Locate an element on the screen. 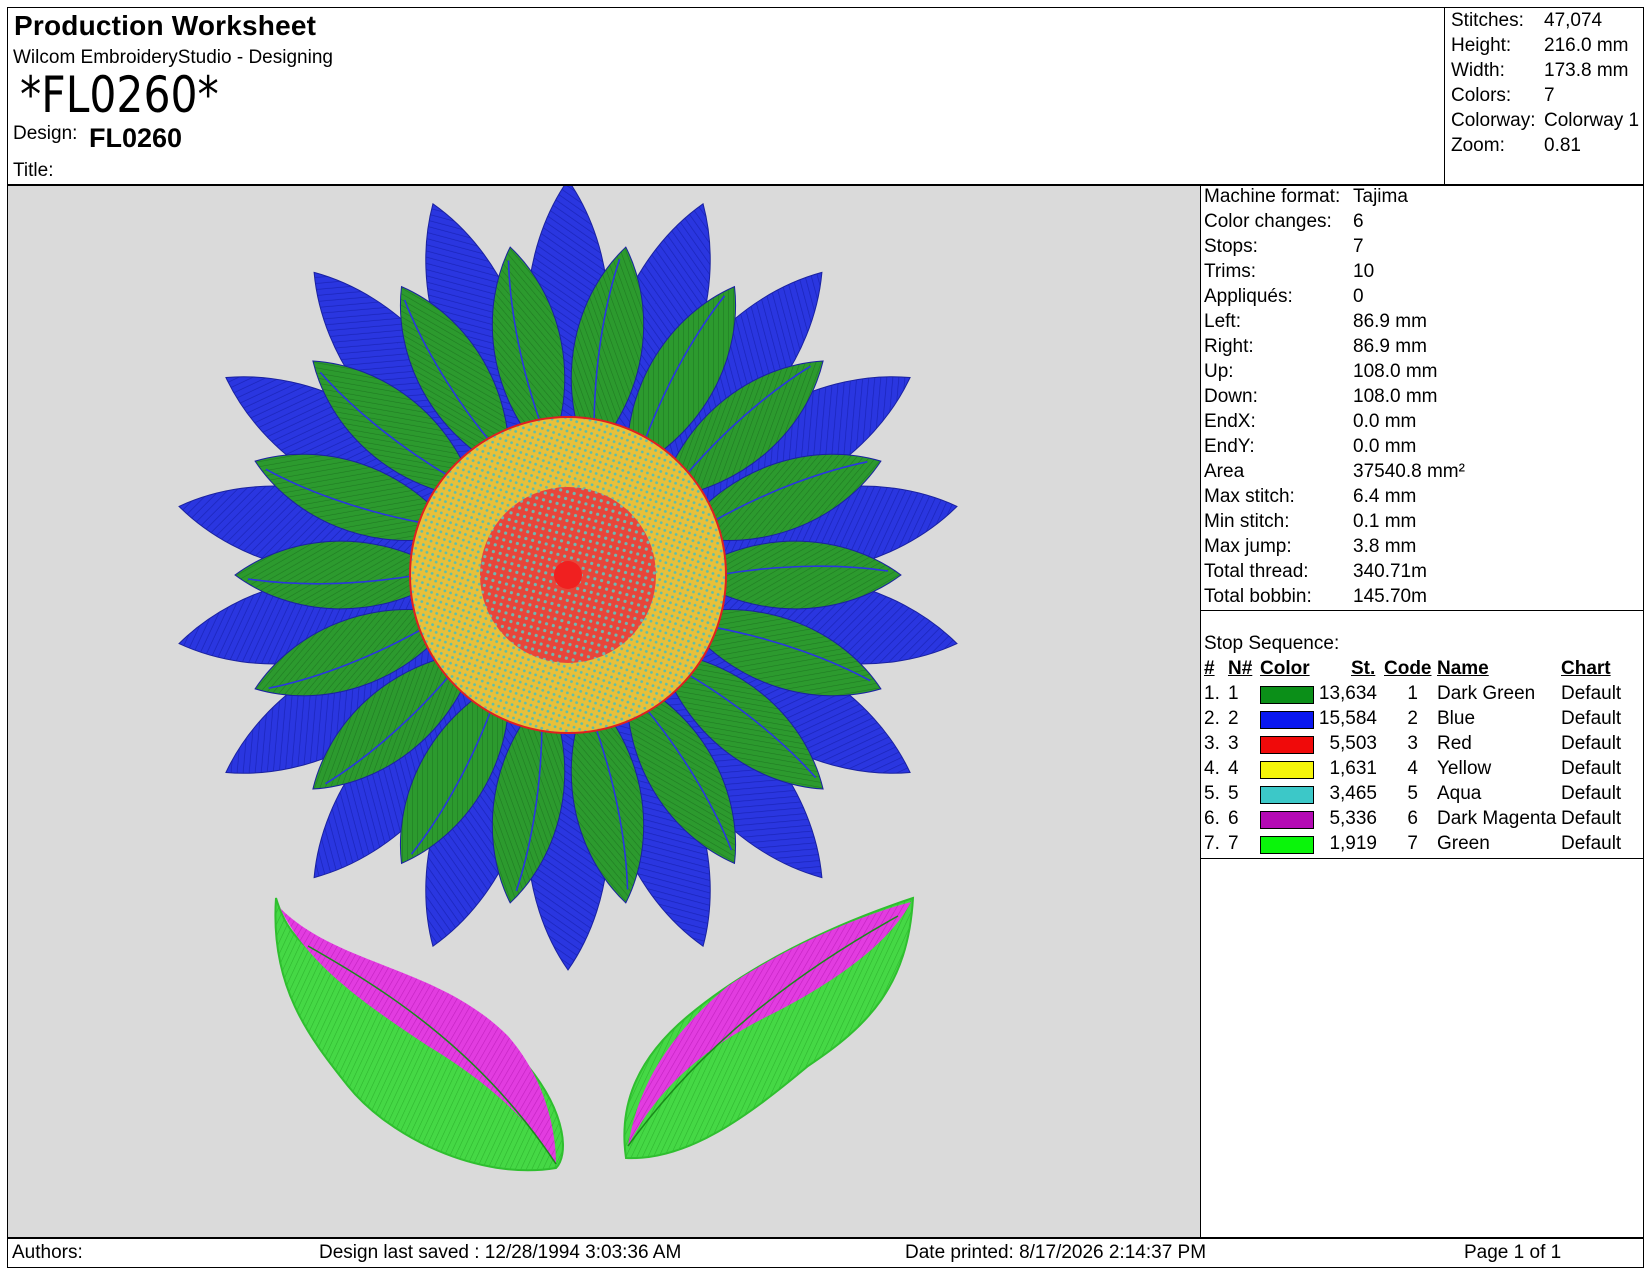 This screenshot has width=1650, height=1275. stop-num: 7. is located at coordinates (1212, 843).